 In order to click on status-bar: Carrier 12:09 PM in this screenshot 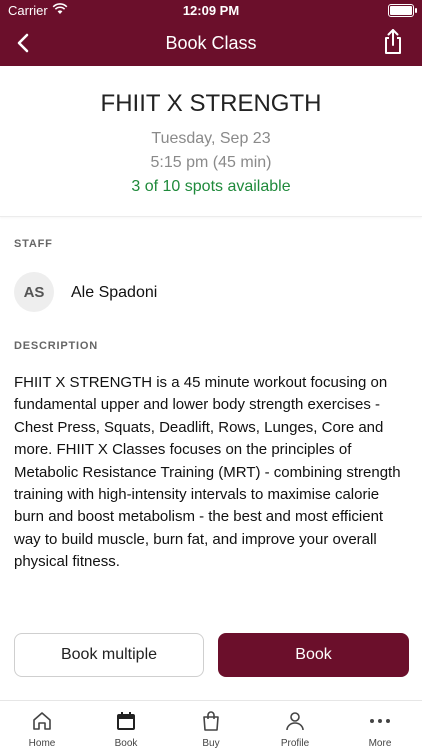, I will do `click(211, 10)`.